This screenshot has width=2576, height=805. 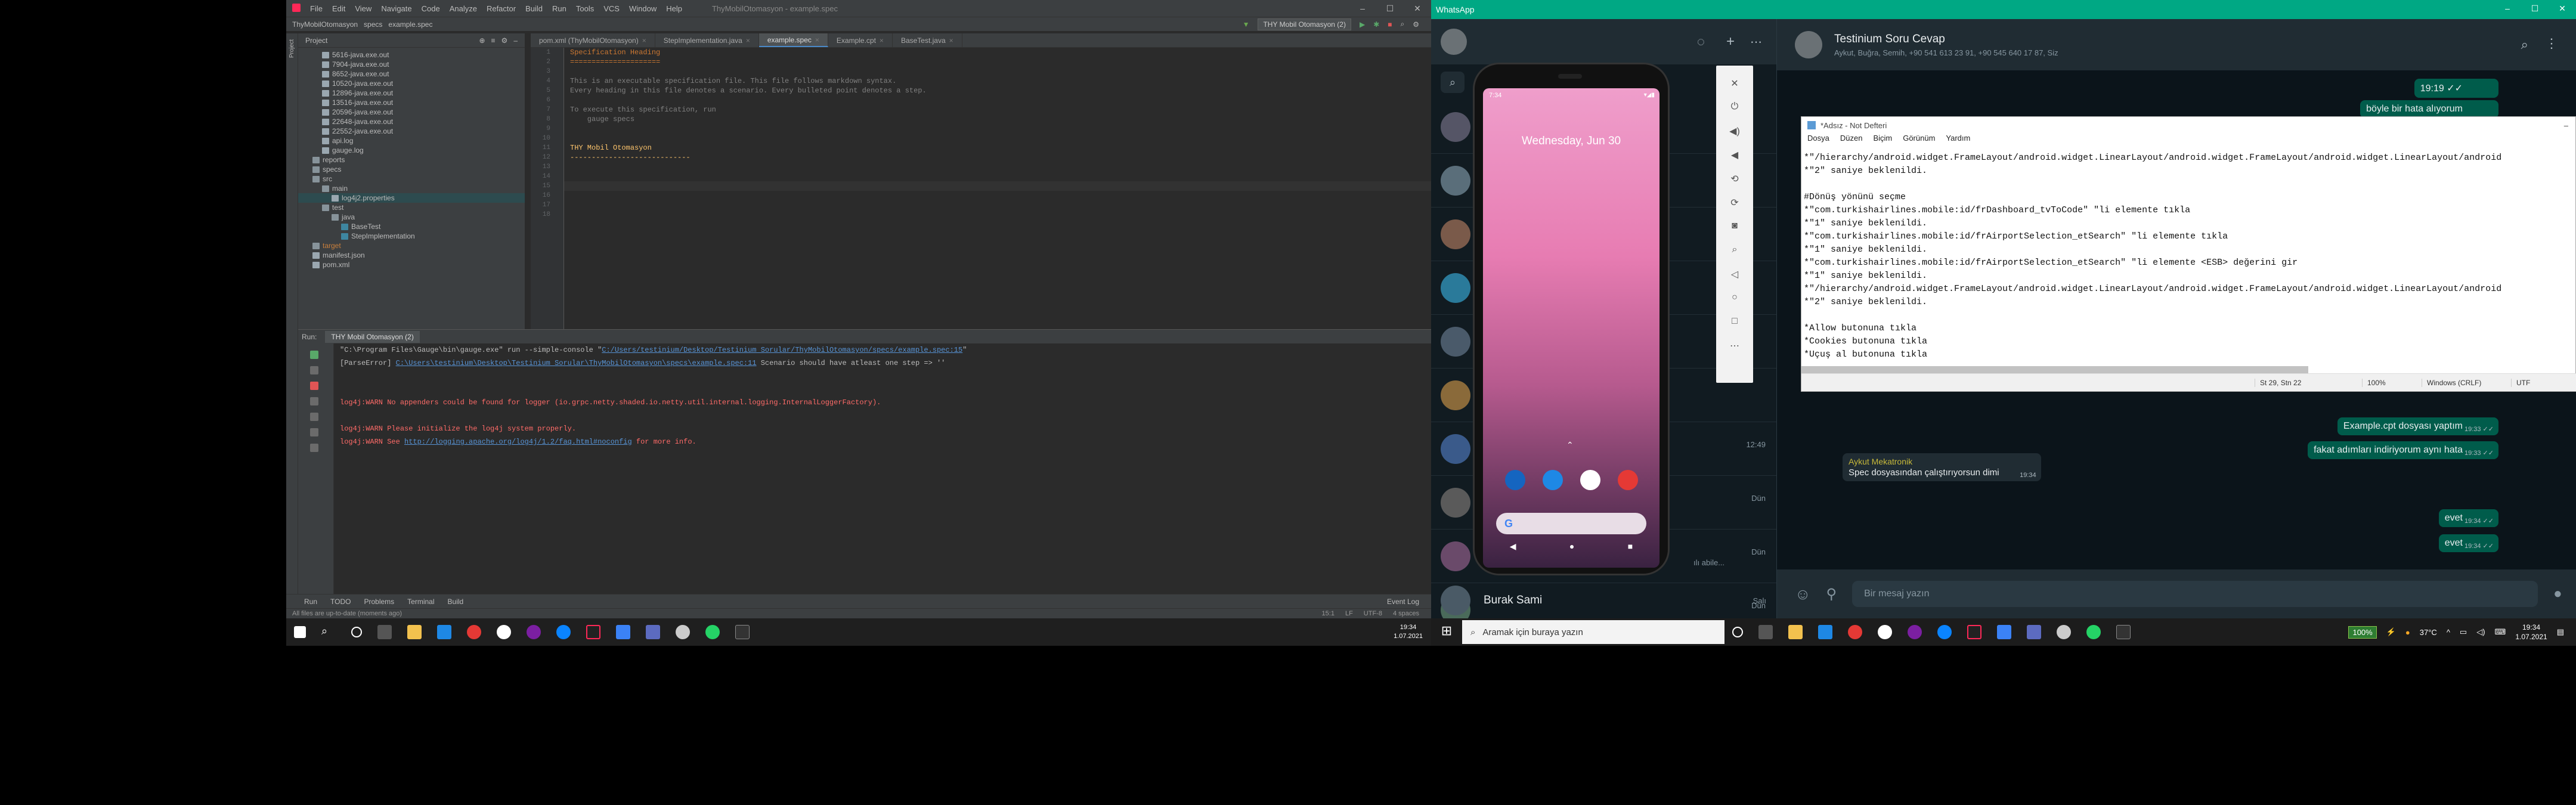 What do you see at coordinates (1766, 632) in the screenshot?
I see `task-view-icon` at bounding box center [1766, 632].